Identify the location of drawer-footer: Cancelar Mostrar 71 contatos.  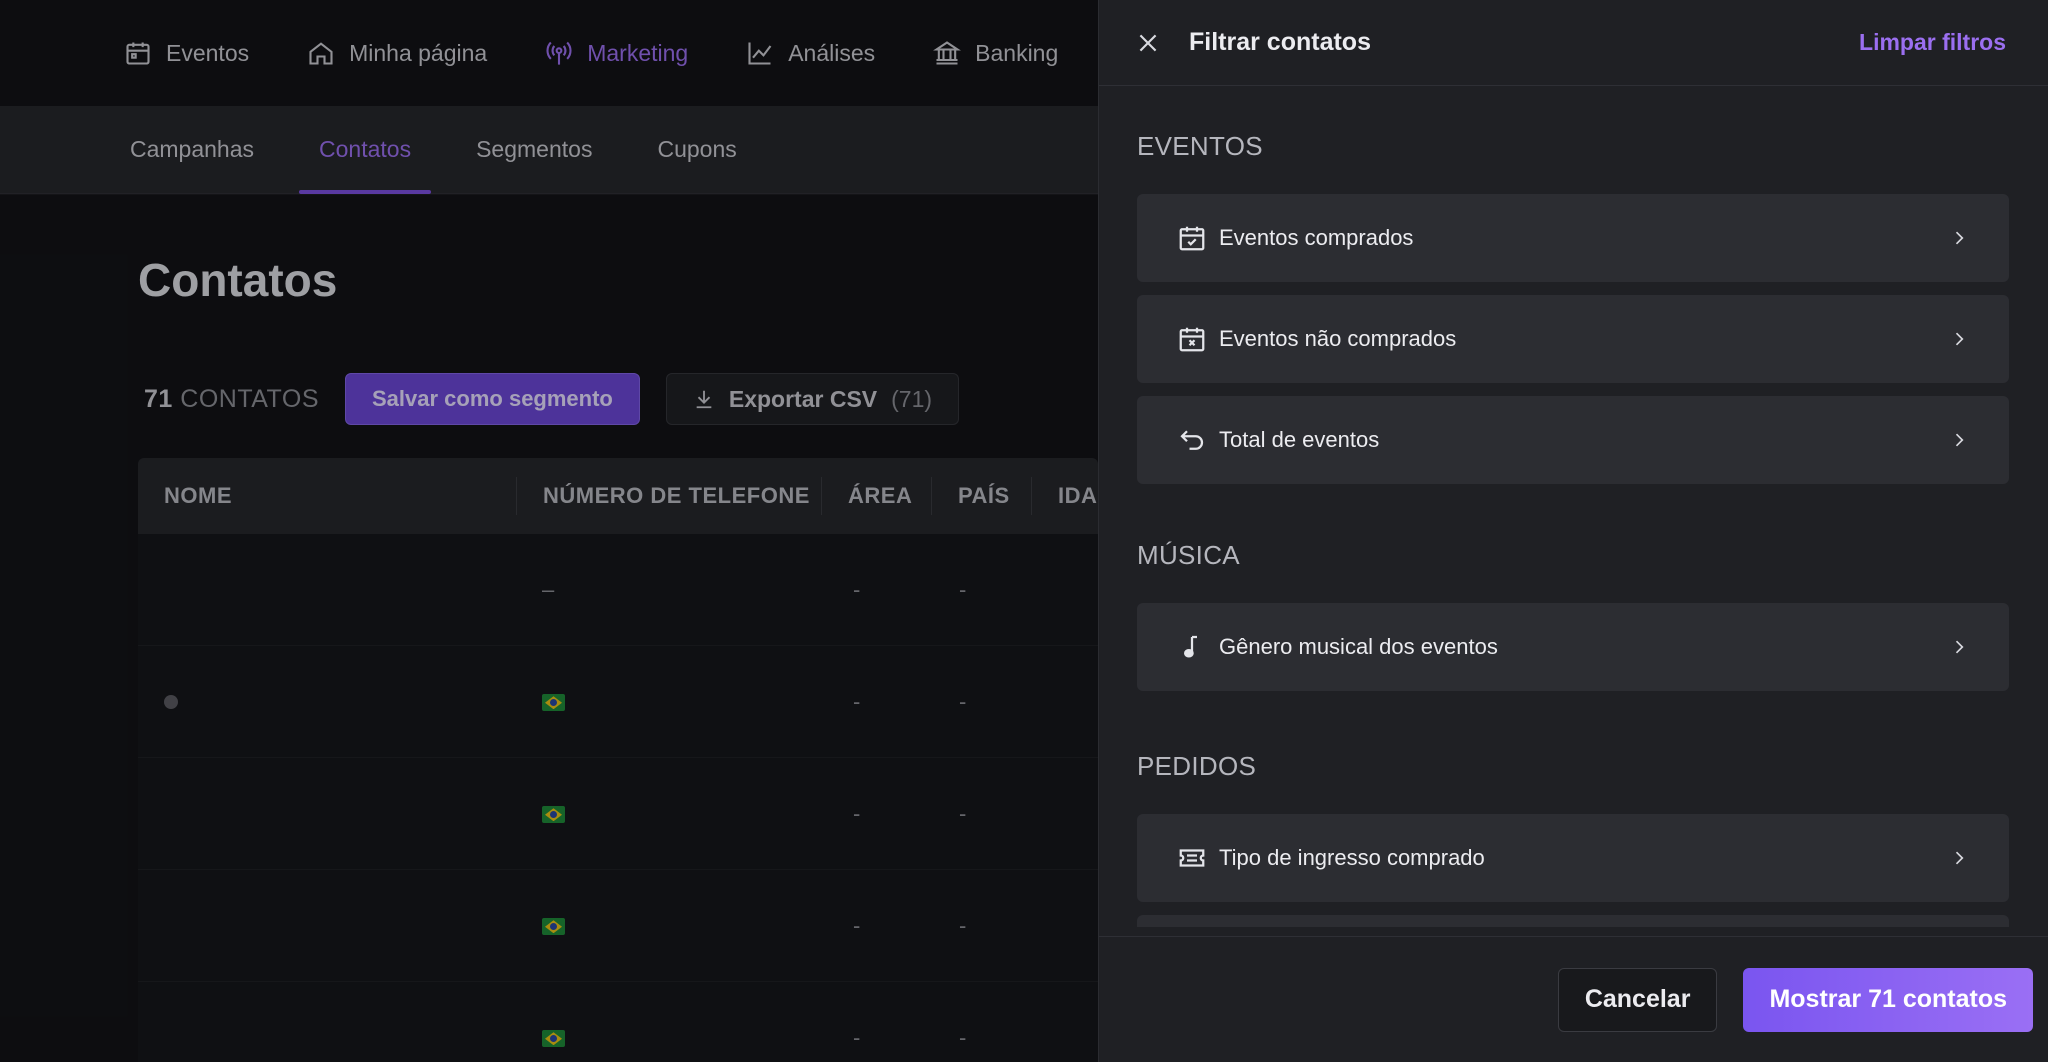
(1573, 999).